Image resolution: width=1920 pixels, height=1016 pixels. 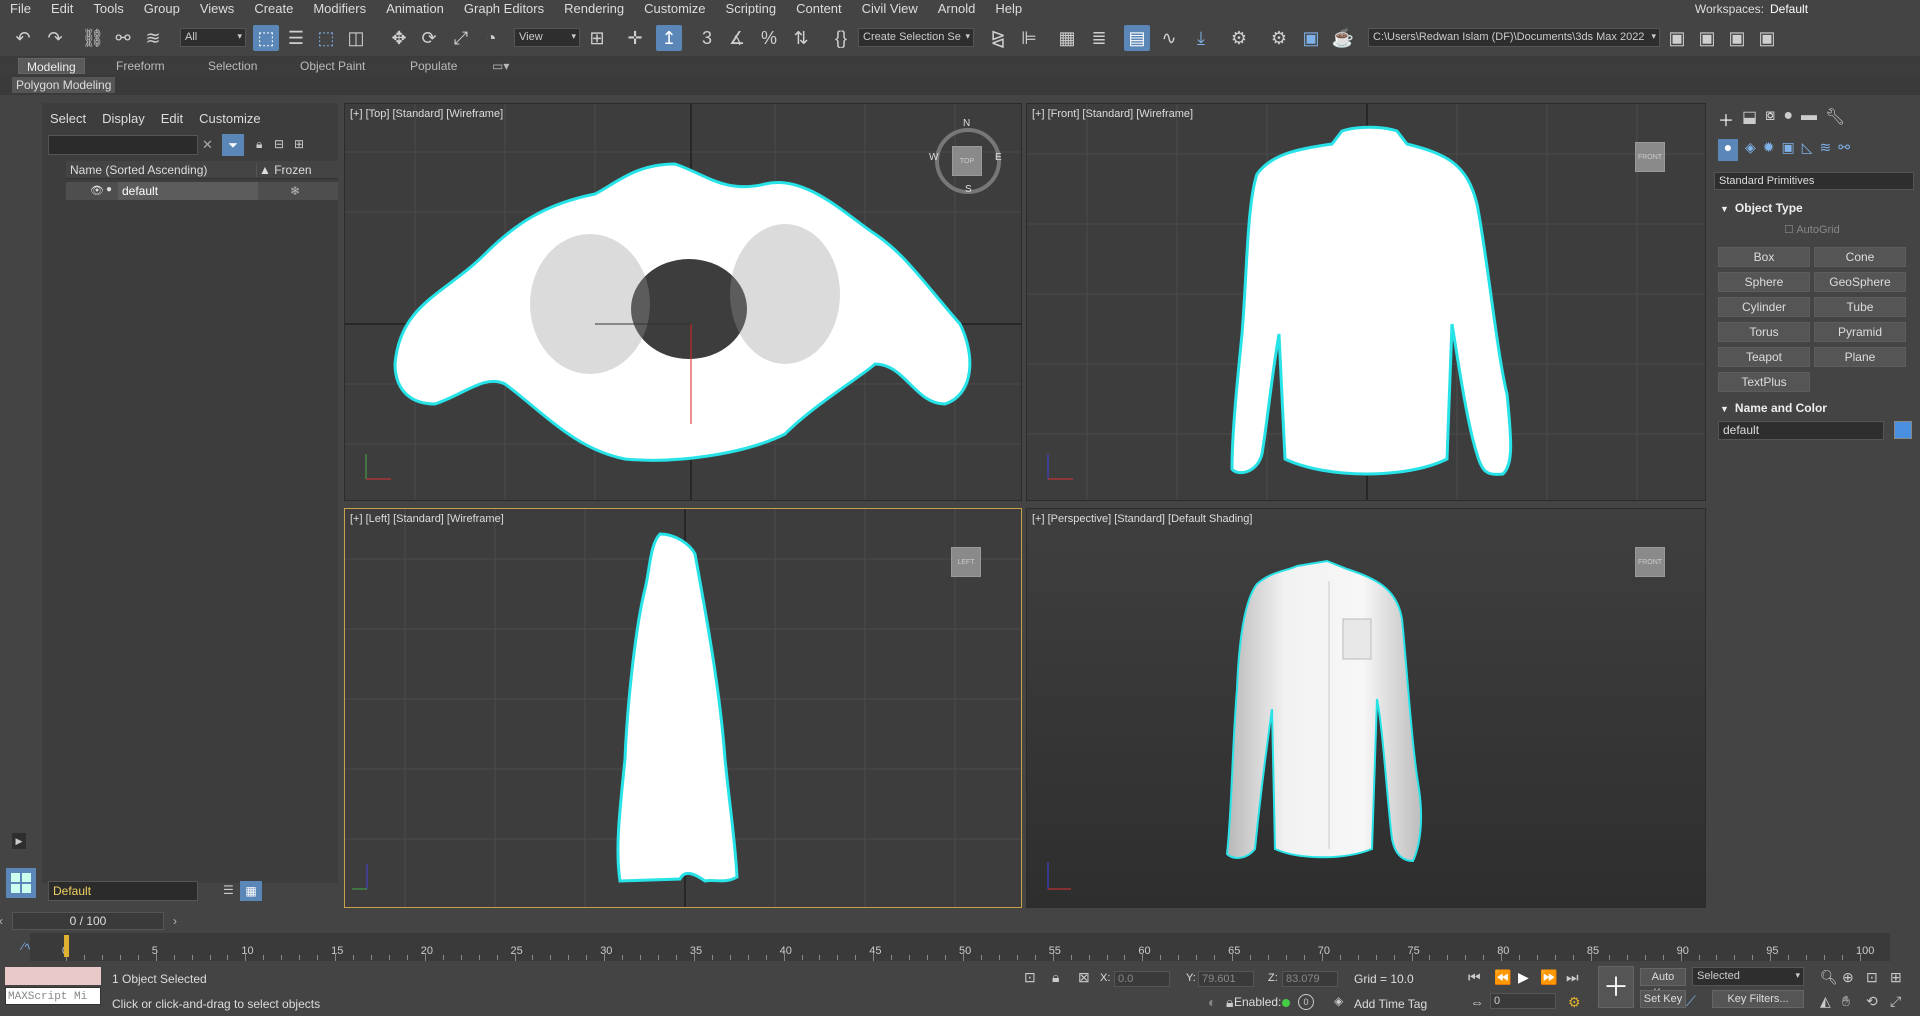 What do you see at coordinates (1844, 150) in the screenshot?
I see `systems-icon: ⚯` at bounding box center [1844, 150].